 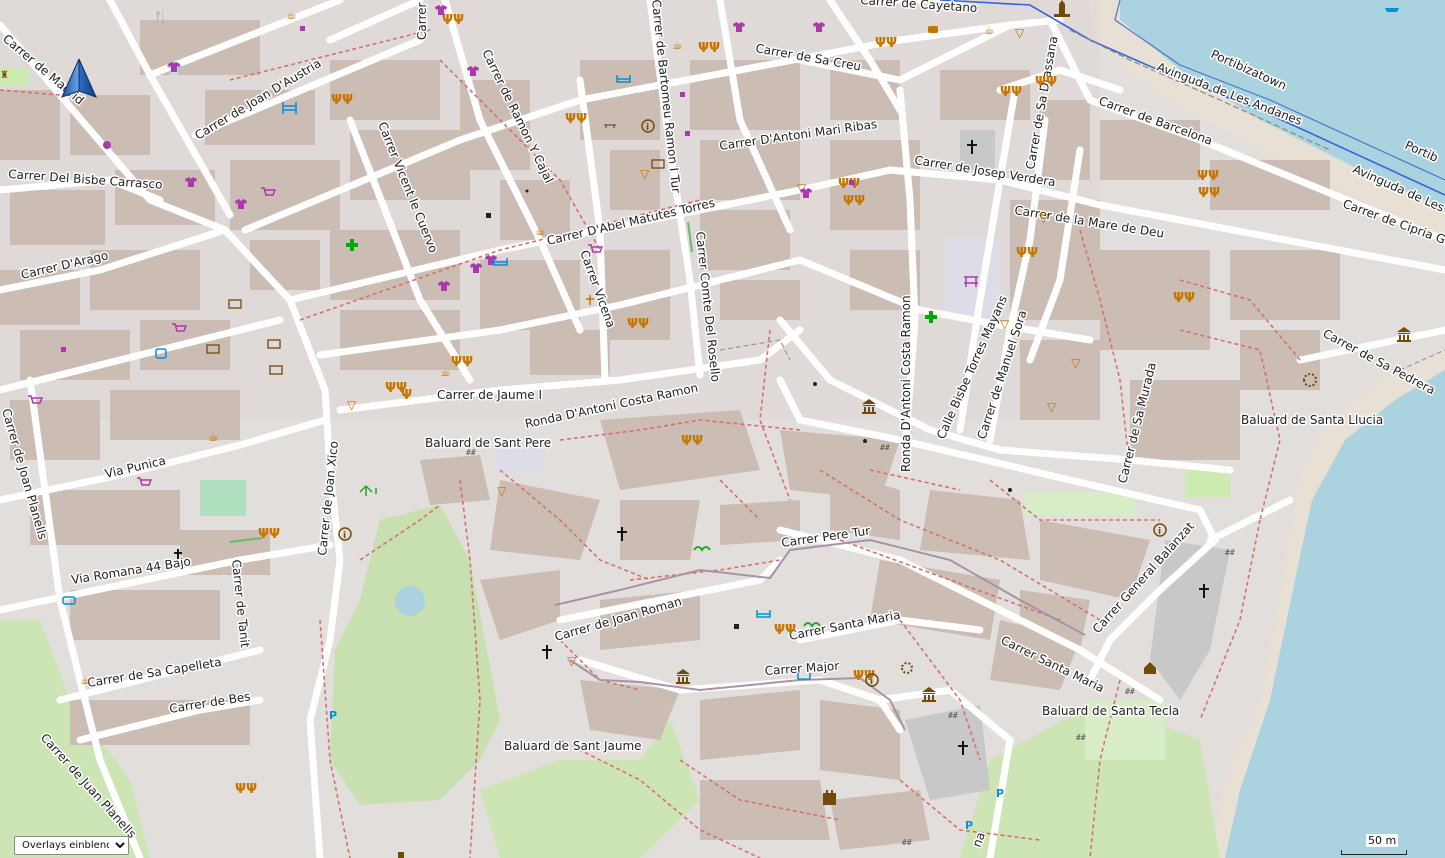 I want to click on ferry-icon, so click(x=1392, y=10).